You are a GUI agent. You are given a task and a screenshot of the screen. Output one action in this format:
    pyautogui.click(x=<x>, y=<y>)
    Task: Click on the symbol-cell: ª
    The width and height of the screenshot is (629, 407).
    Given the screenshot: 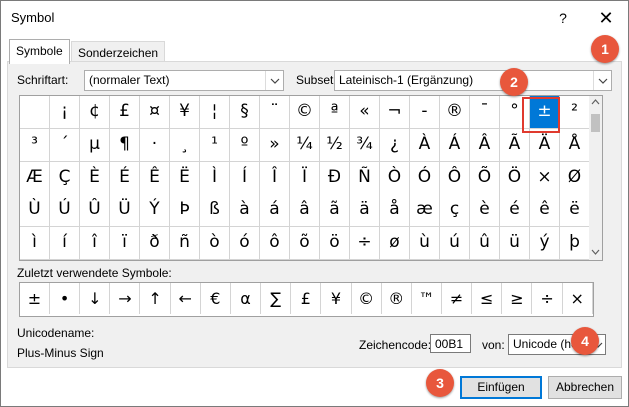 What is the action you would take?
    pyautogui.click(x=335, y=112)
    